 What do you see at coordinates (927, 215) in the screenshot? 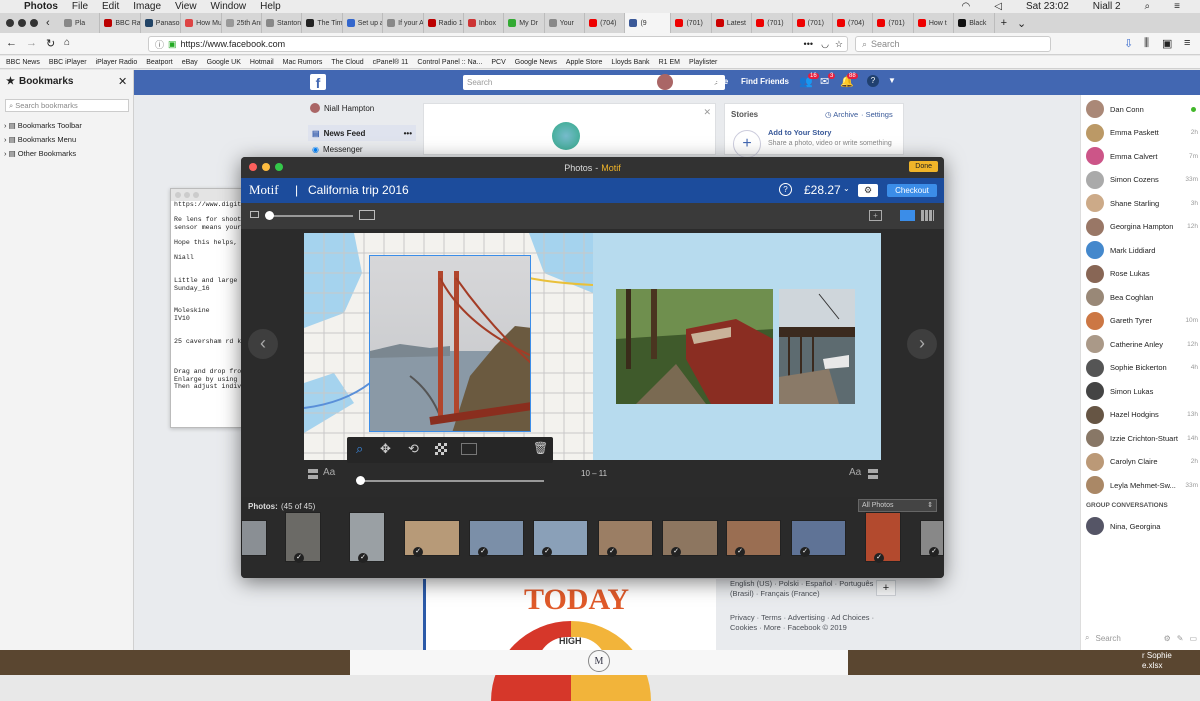
I see `grid-view-icon` at bounding box center [927, 215].